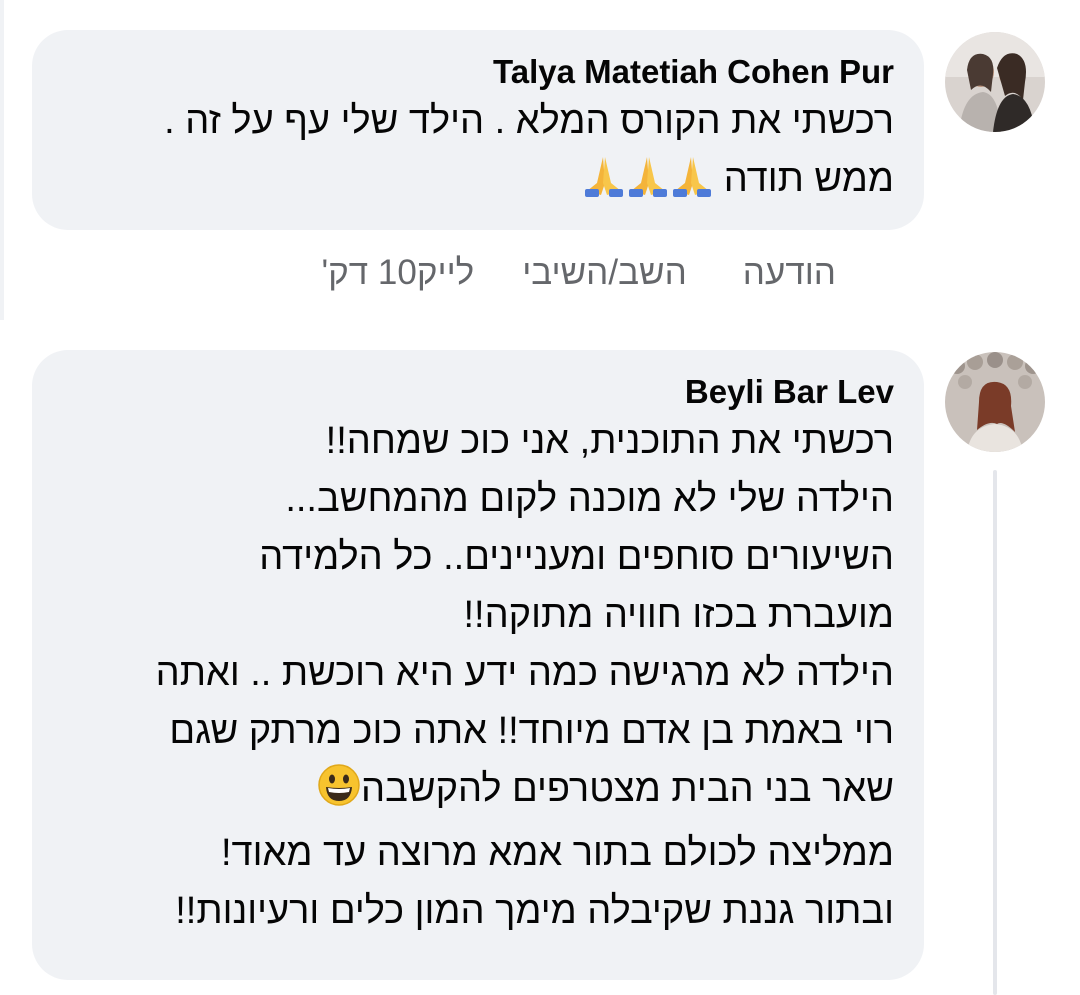 Image resolution: width=1080 pixels, height=995 pixels. I want to click on left-edge-divider, so click(2, 160).